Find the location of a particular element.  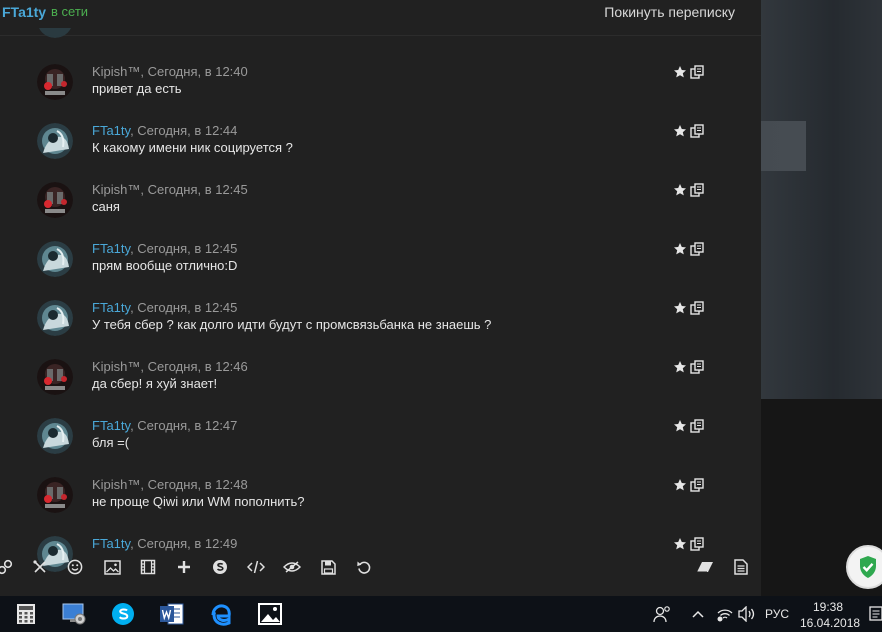

message-text: да сбер! я хуй знает! is located at coordinates (155, 383).